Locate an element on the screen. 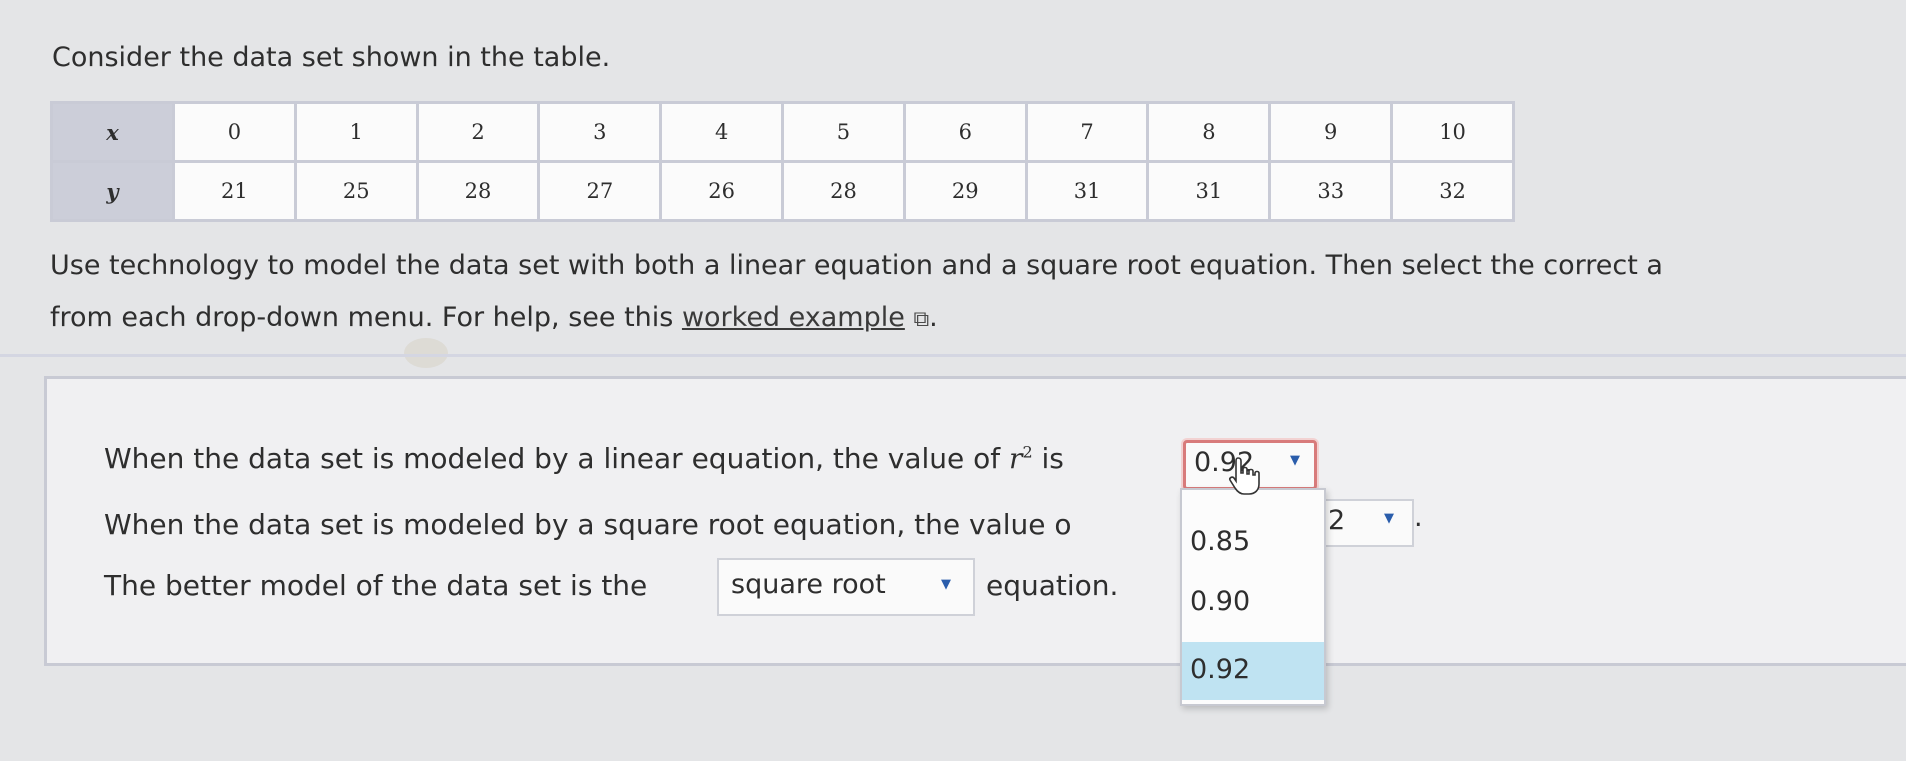 This screenshot has height=761, width=1906. table-cell: 5 is located at coordinates (843, 132).